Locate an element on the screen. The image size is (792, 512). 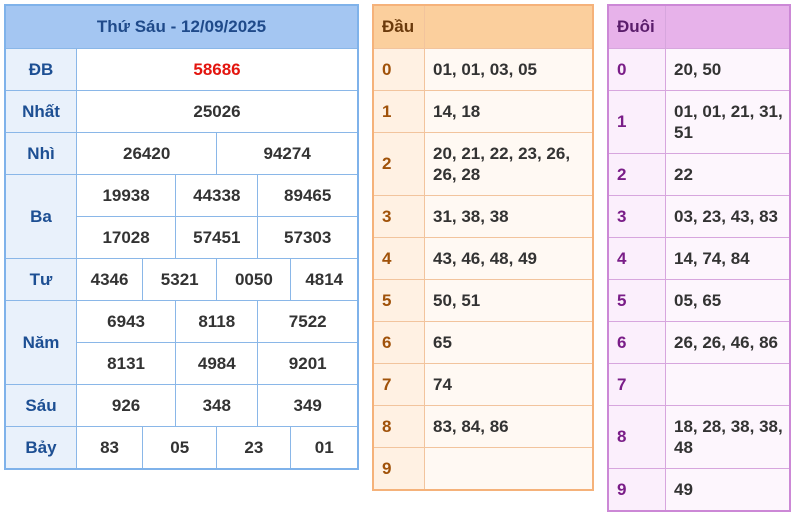
duoi-row: 9 49 is located at coordinates (699, 490).